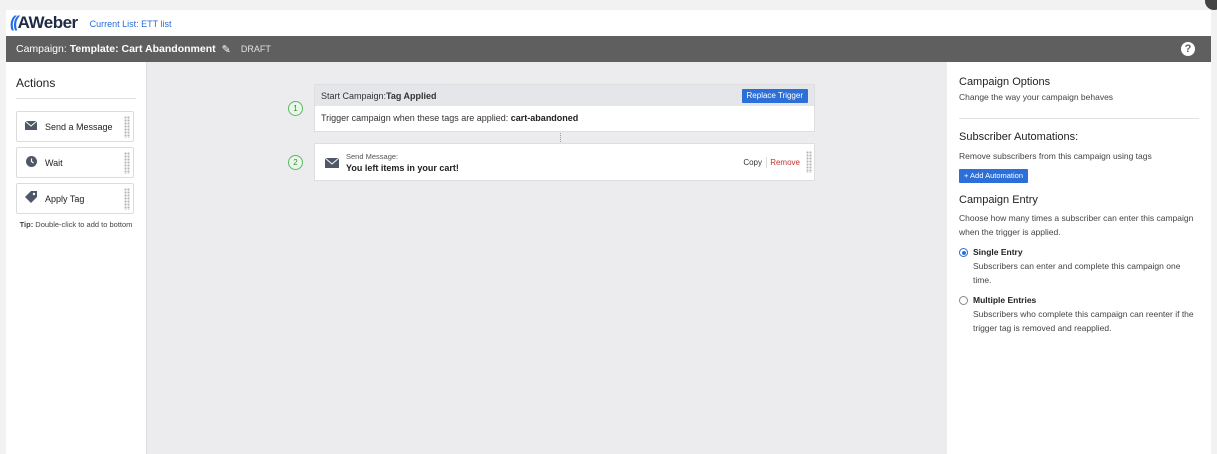  What do you see at coordinates (48, 22) in the screenshot?
I see `logo-text: AWeber` at bounding box center [48, 22].